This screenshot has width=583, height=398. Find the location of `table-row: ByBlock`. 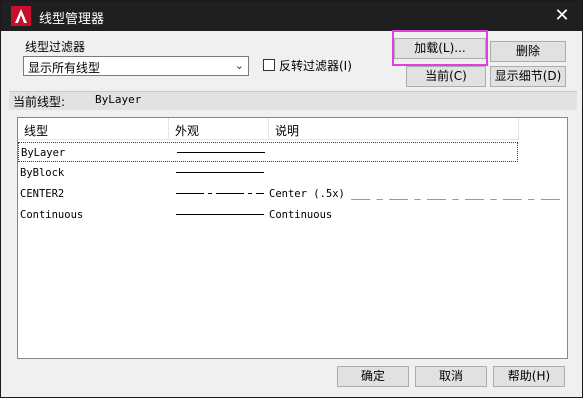

table-row: ByBlock is located at coordinates (268, 173).